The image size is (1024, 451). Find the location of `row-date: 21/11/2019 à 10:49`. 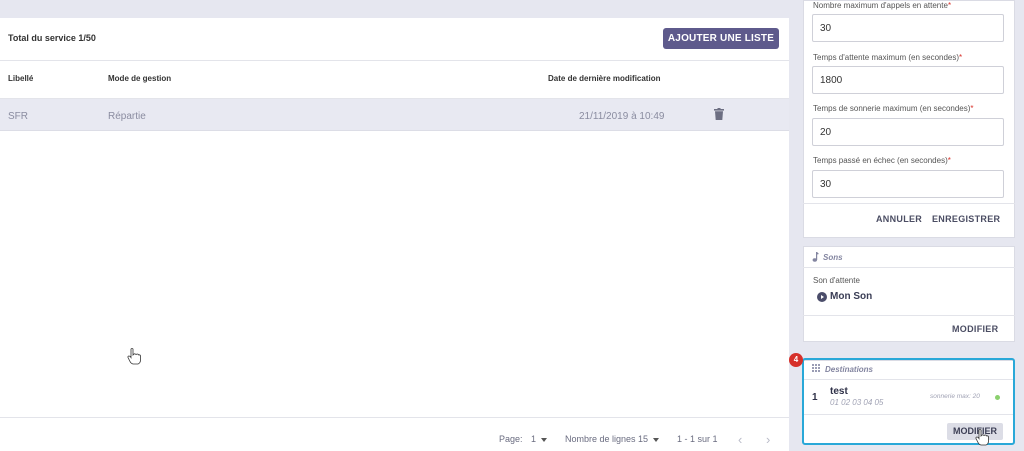

row-date: 21/11/2019 à 10:49 is located at coordinates (622, 116).